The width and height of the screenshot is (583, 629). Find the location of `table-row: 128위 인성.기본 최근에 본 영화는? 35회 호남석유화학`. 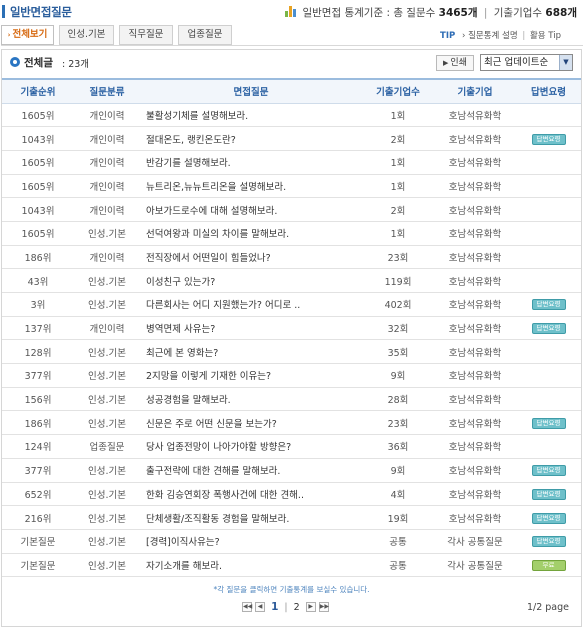

table-row: 128위 인성.기본 최근에 본 영화는? 35회 호남석유화학 is located at coordinates (291, 352).